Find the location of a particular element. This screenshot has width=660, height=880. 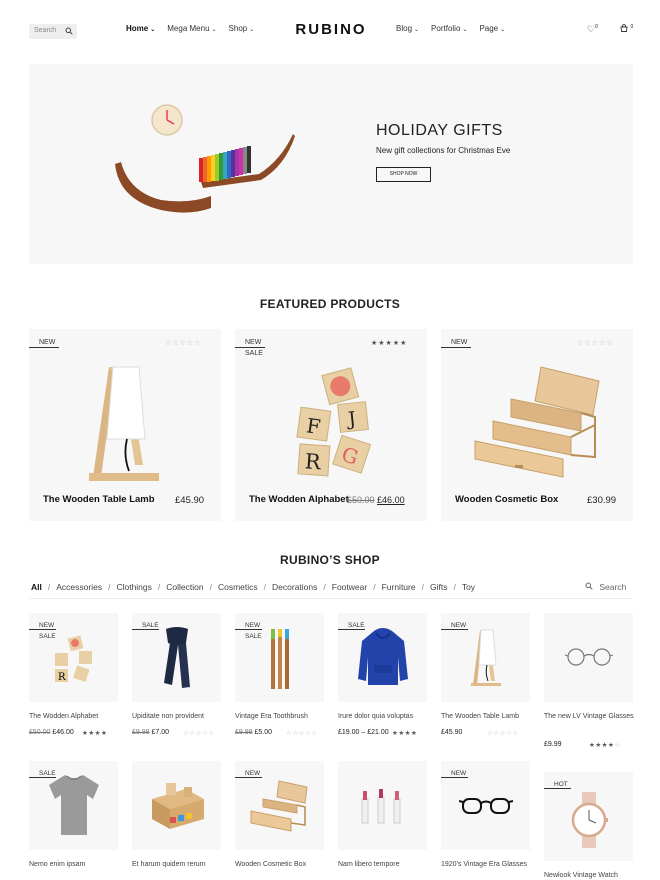

product-name: The new LV Vintage Glasses is located at coordinates (590, 717).